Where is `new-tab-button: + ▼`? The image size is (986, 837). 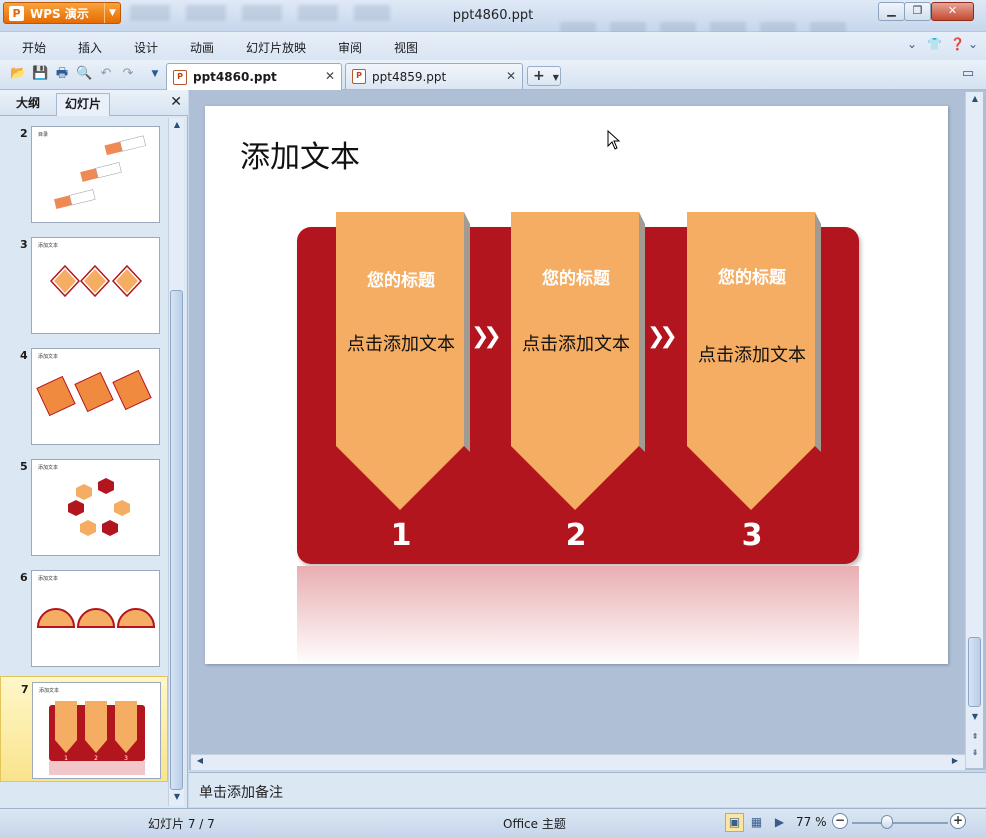 new-tab-button: + ▼ is located at coordinates (544, 76).